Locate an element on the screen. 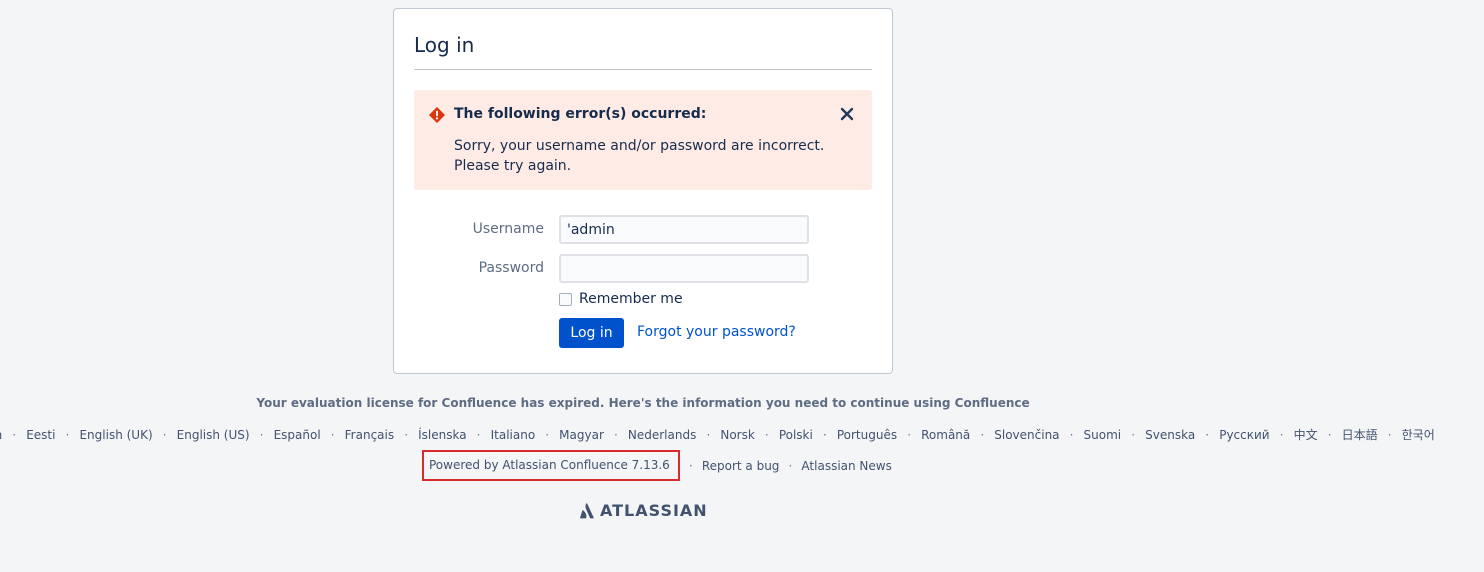  language-link: Français is located at coordinates (369, 435).